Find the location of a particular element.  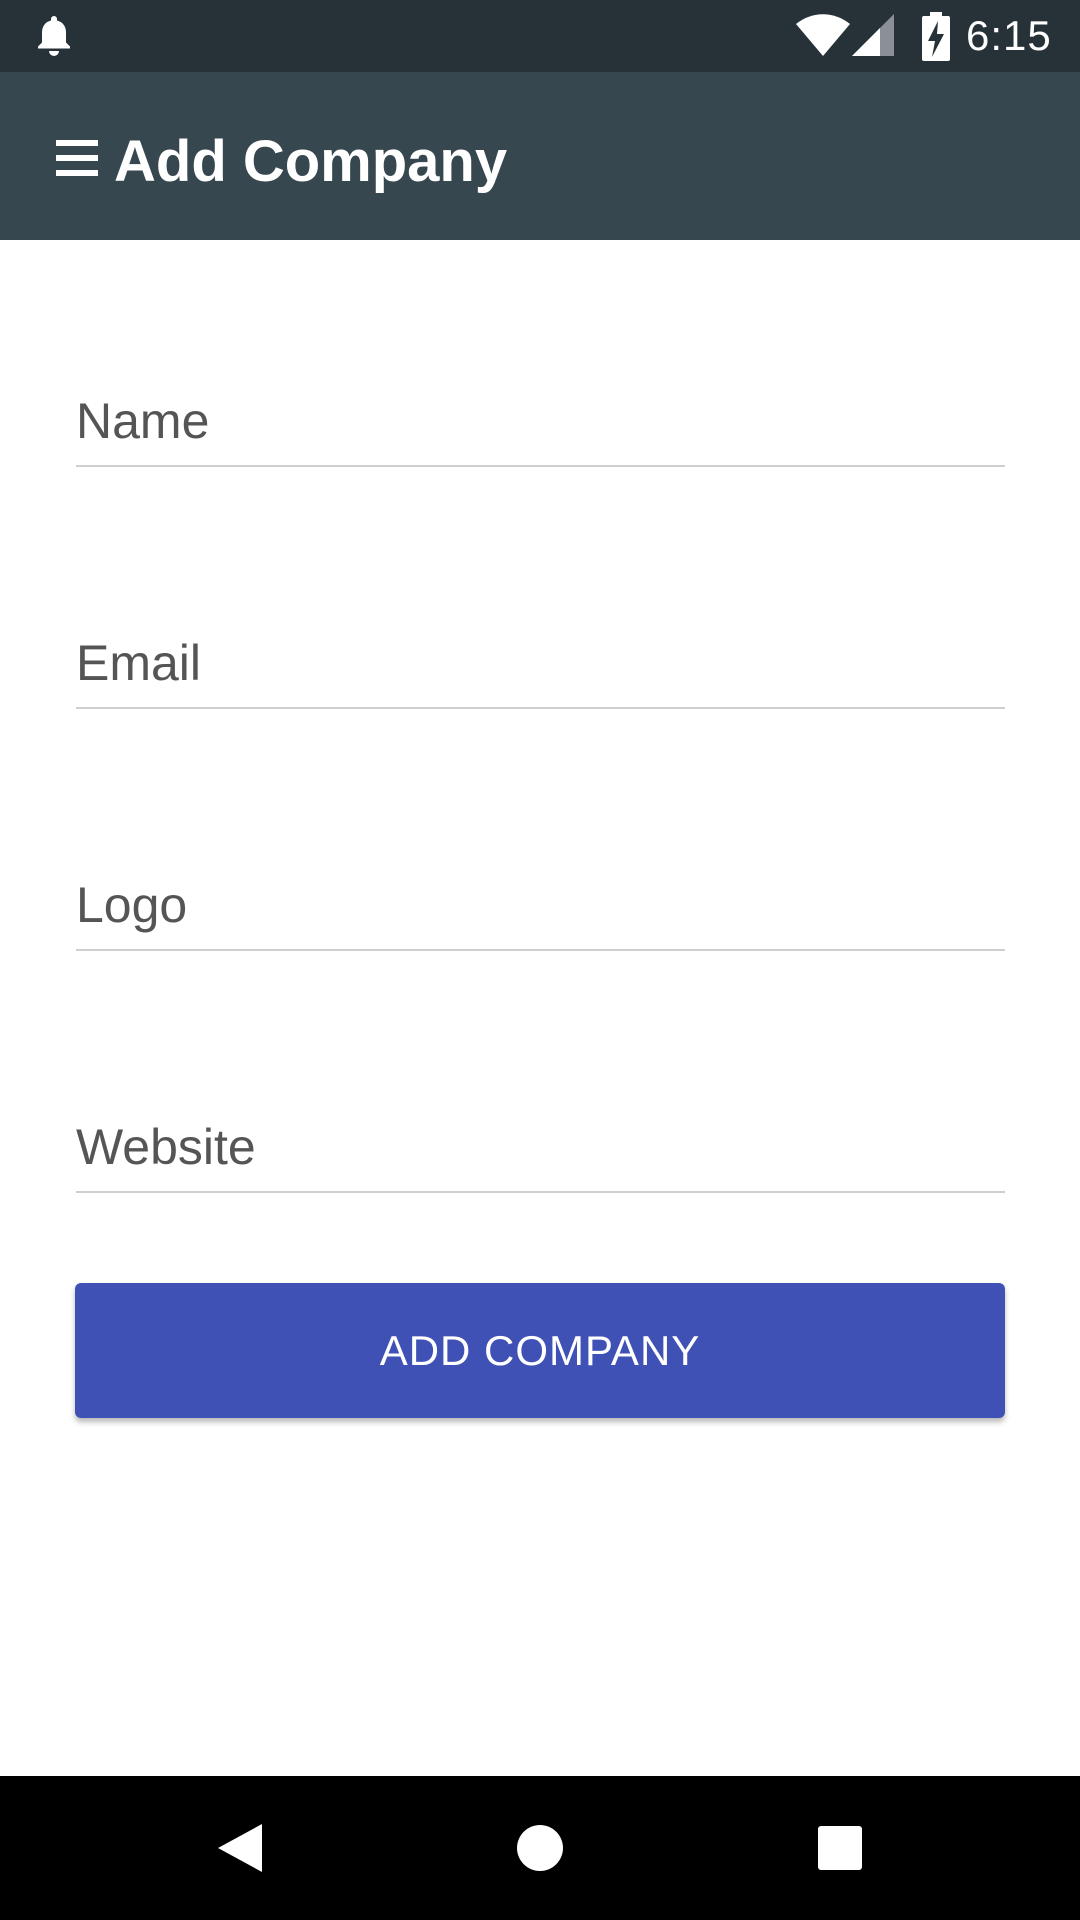

logo-input is located at coordinates (540, 905).